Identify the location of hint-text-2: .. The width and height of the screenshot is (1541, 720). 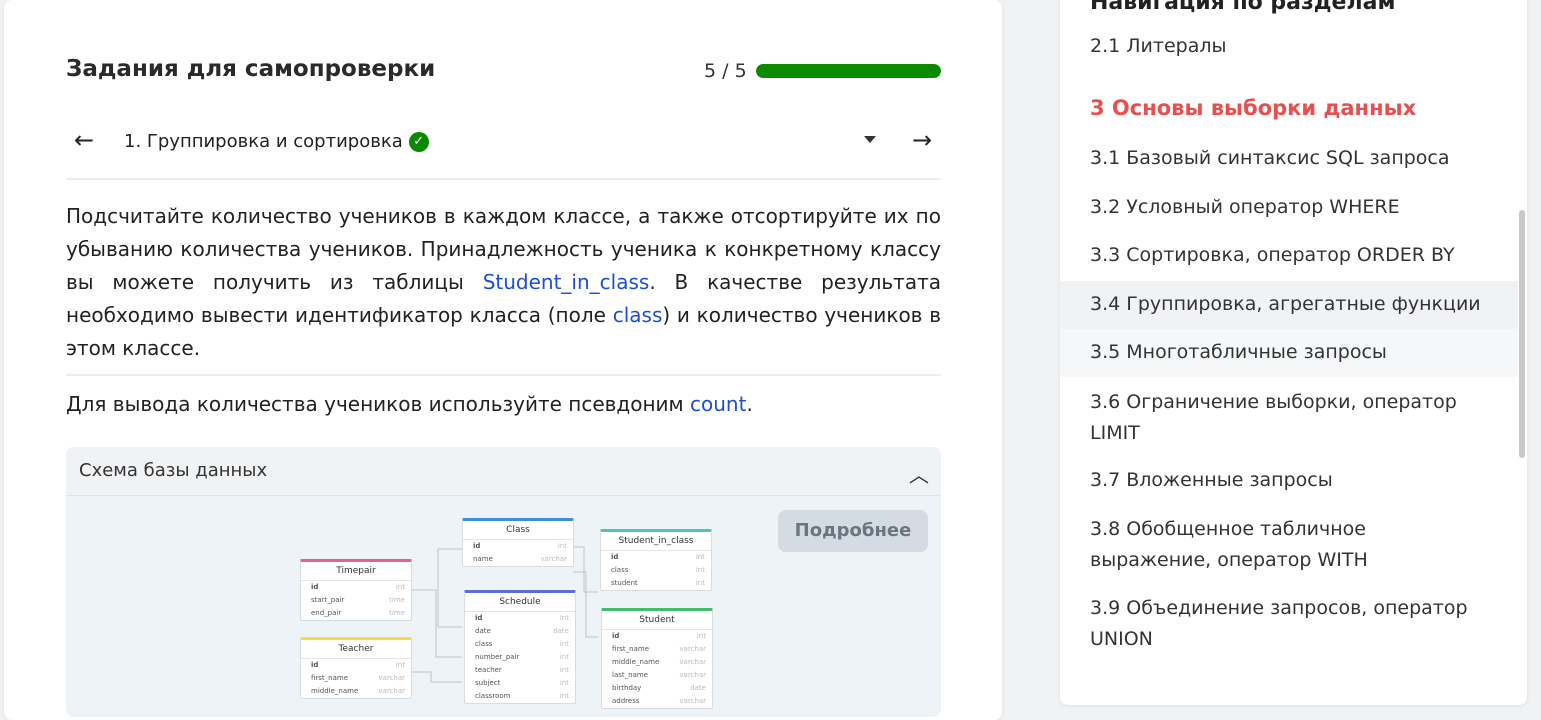
(749, 404).